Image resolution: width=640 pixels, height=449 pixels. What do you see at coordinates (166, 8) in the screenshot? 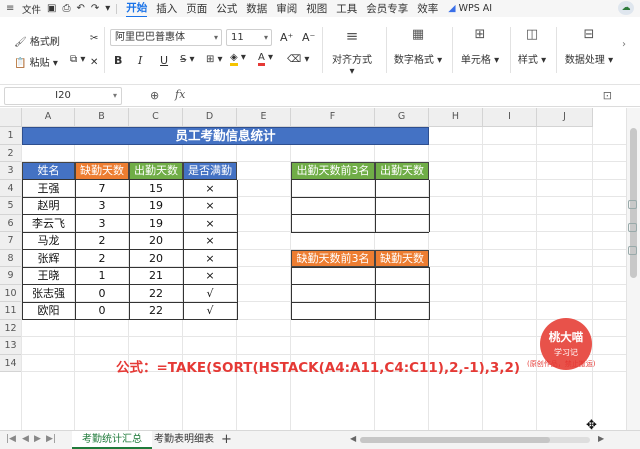
I see `tab-insert: 插入` at bounding box center [166, 8].